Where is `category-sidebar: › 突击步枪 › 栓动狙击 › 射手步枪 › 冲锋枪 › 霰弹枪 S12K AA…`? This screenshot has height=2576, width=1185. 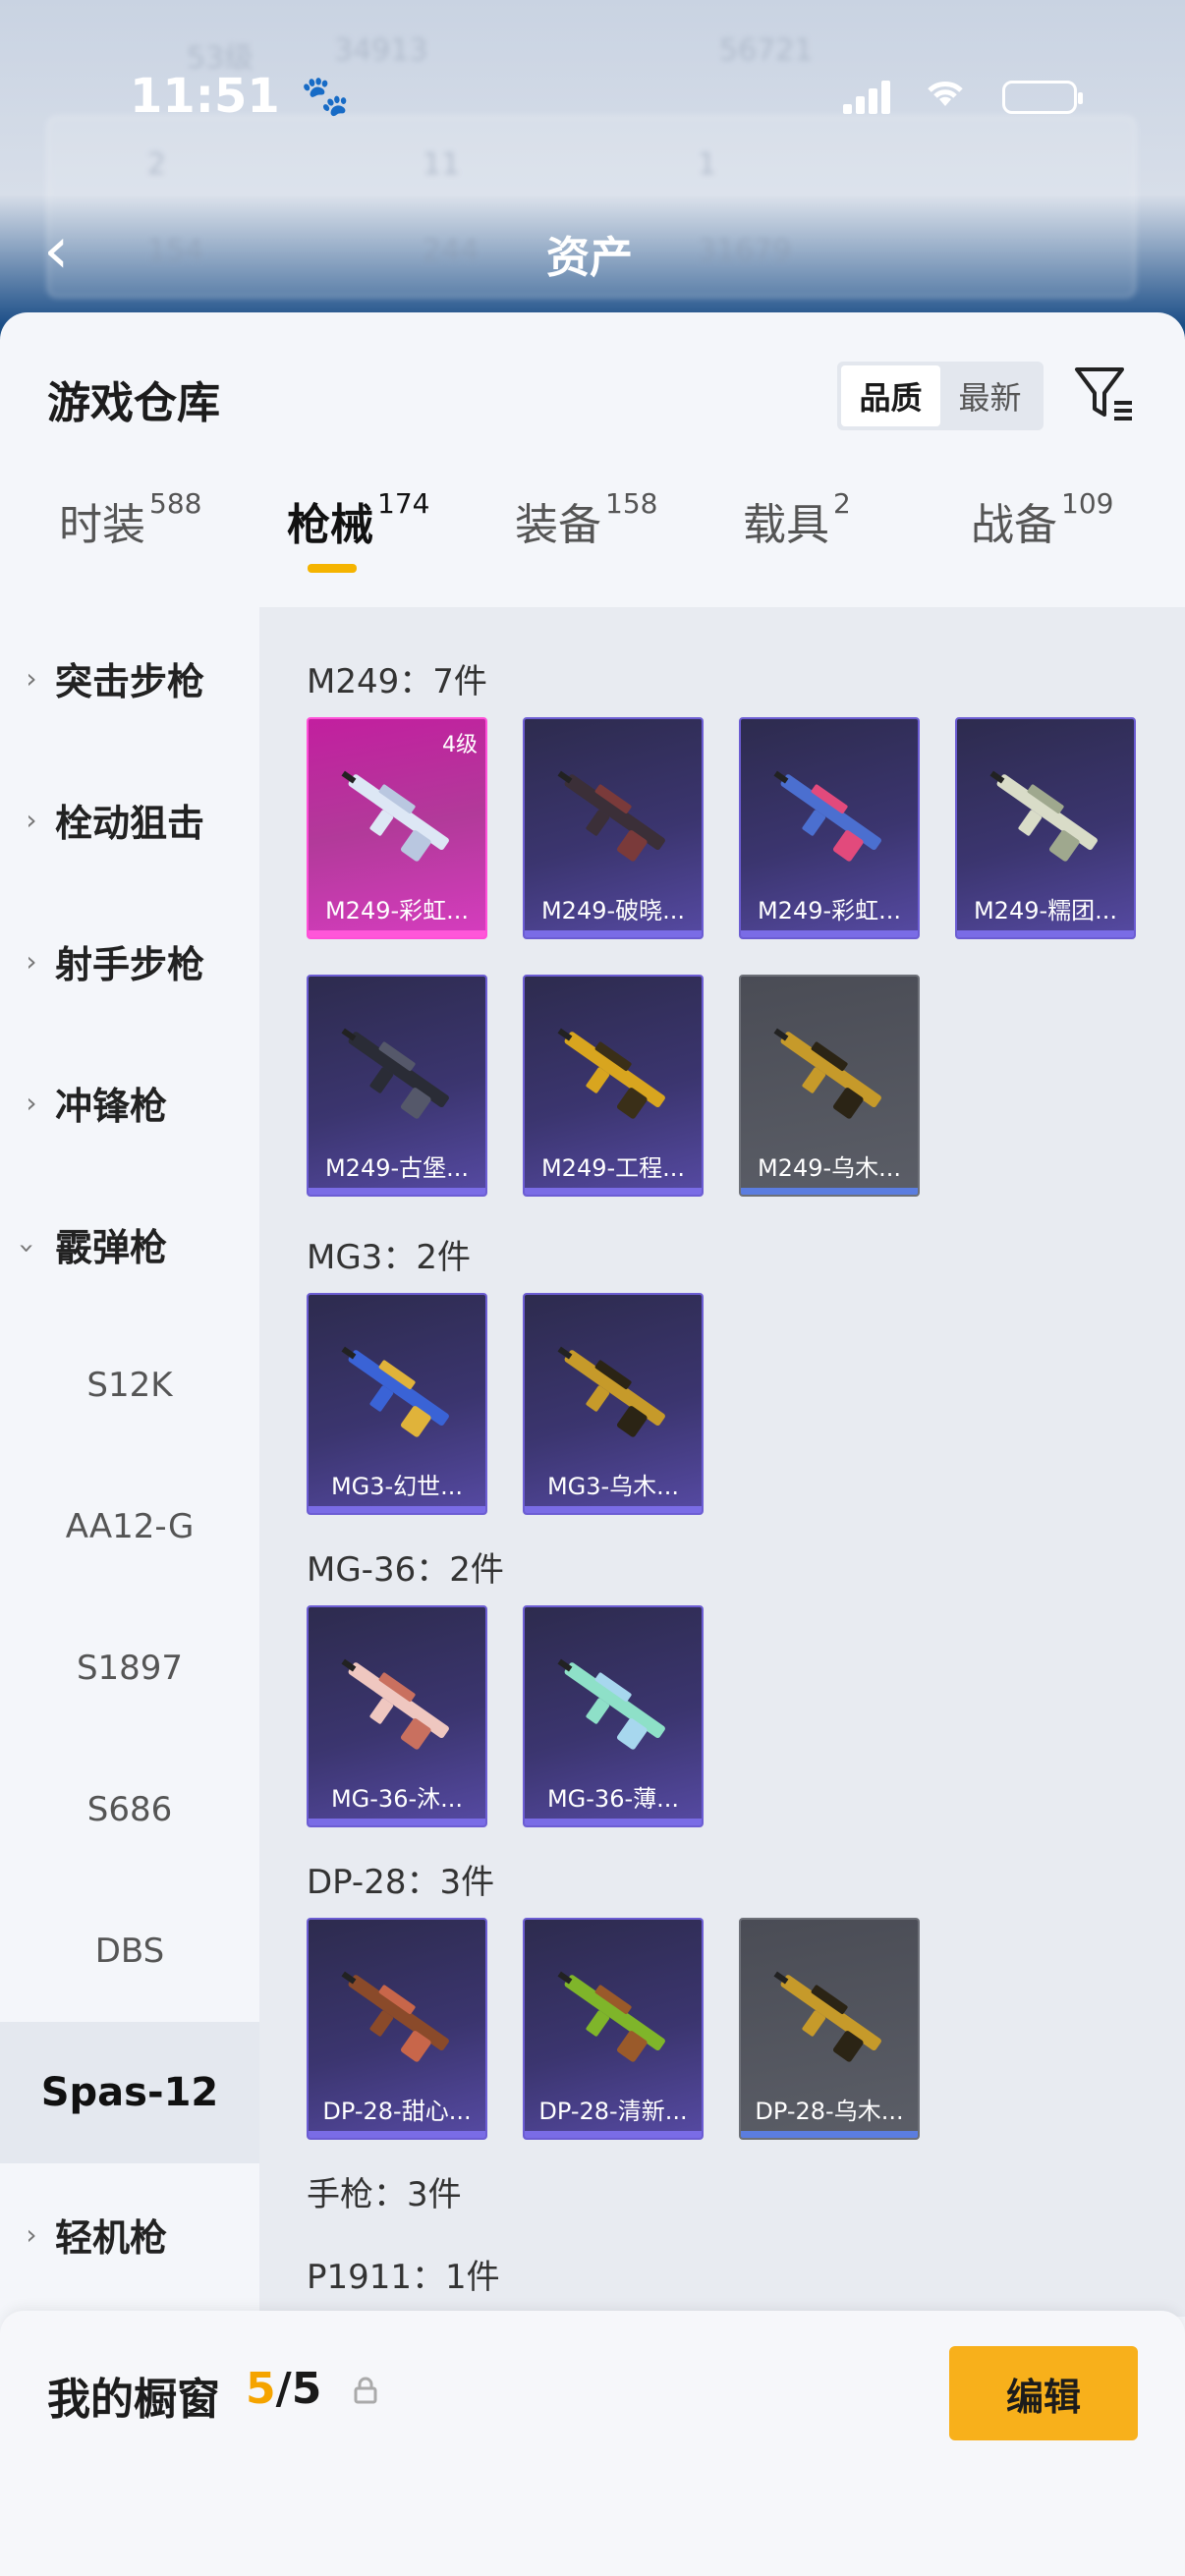
category-sidebar: › 突击步枪 › 栓动狙击 › 射手步枪 › 冲锋枪 › 霰弹枪 S12K AA… is located at coordinates (130, 1462).